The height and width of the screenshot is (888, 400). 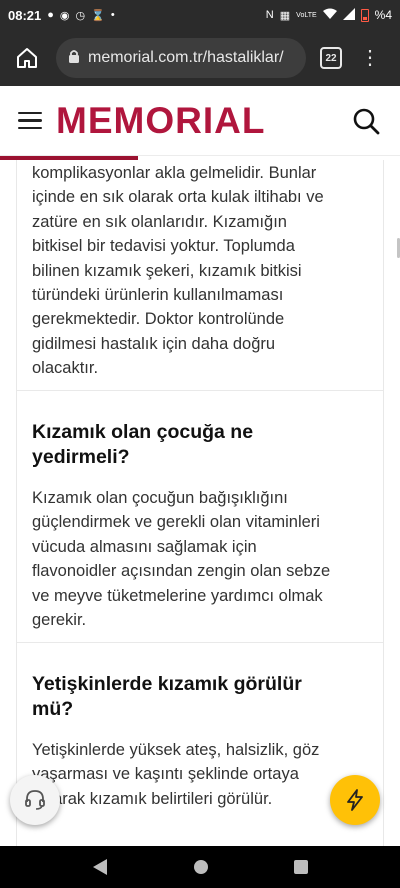 I want to click on site-logo: MEMORIAL, so click(x=160, y=121).